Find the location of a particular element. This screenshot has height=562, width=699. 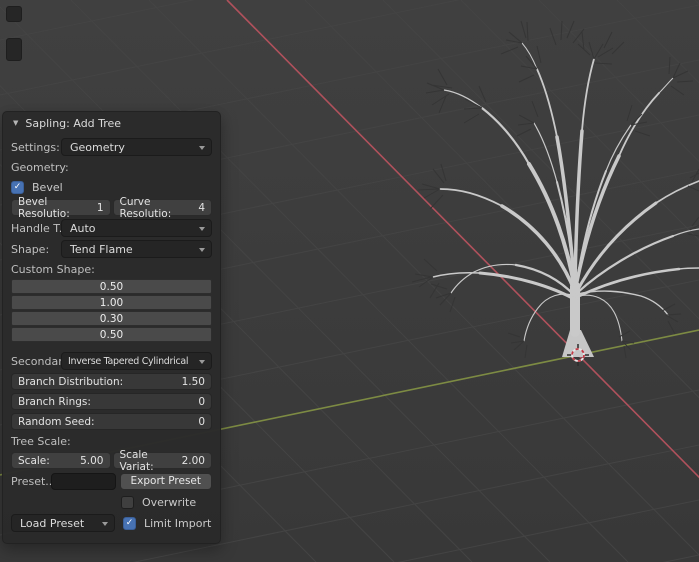

secondary-splitting-dropdown-value: Inverse Tapered Cylindrical is located at coordinates (128, 361).